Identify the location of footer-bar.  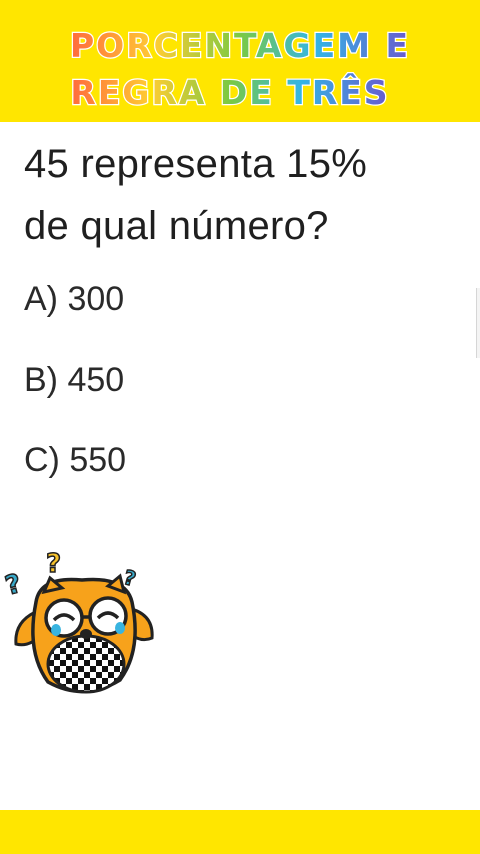
(240, 832).